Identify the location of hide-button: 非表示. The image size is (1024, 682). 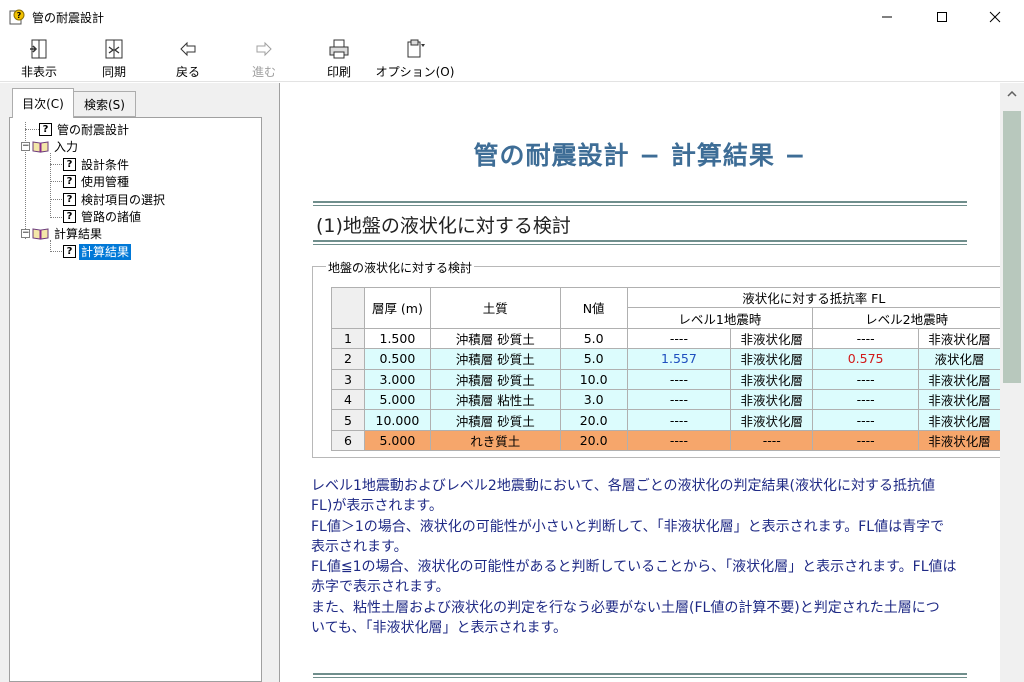
(39, 58).